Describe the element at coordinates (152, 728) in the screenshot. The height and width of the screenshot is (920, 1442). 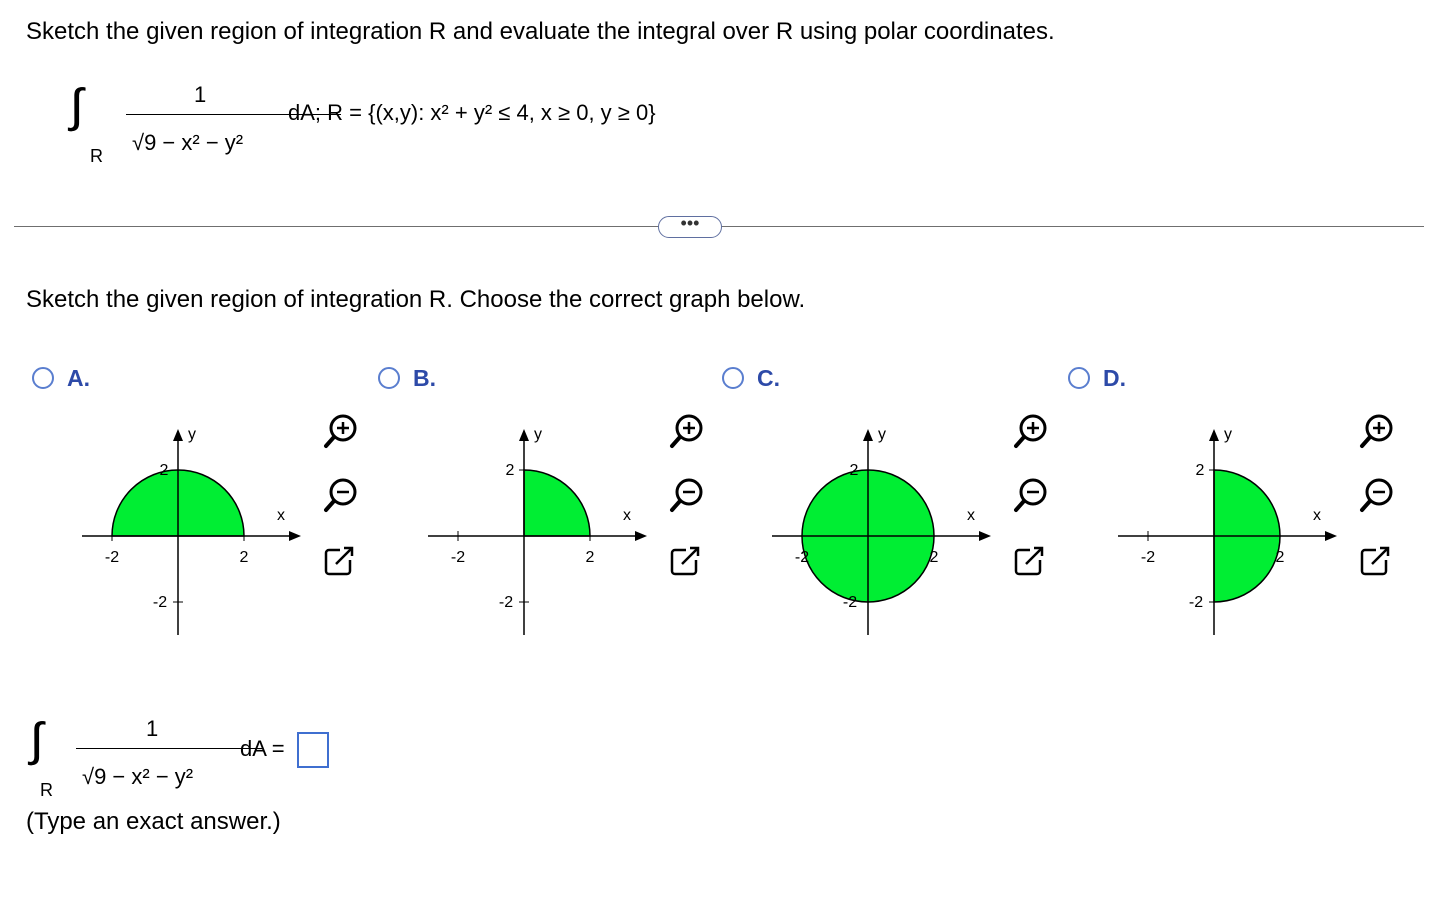
I see `answer-numerator: 1` at that location.